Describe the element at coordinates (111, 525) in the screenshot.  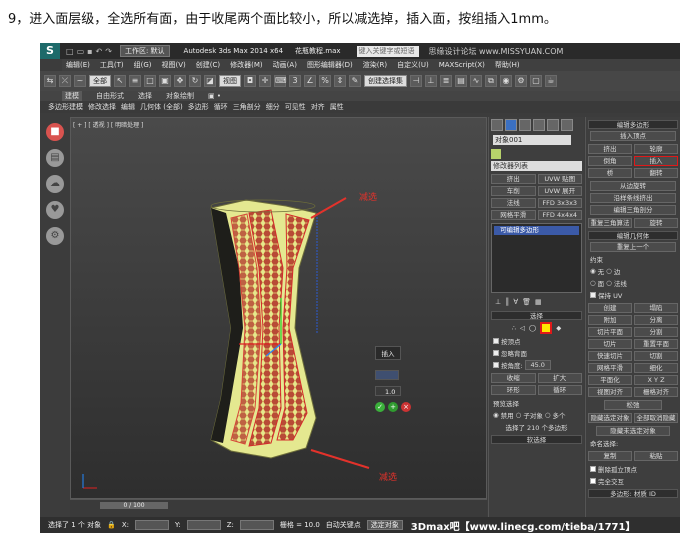
I see `lock-icon: 🔒` at that location.